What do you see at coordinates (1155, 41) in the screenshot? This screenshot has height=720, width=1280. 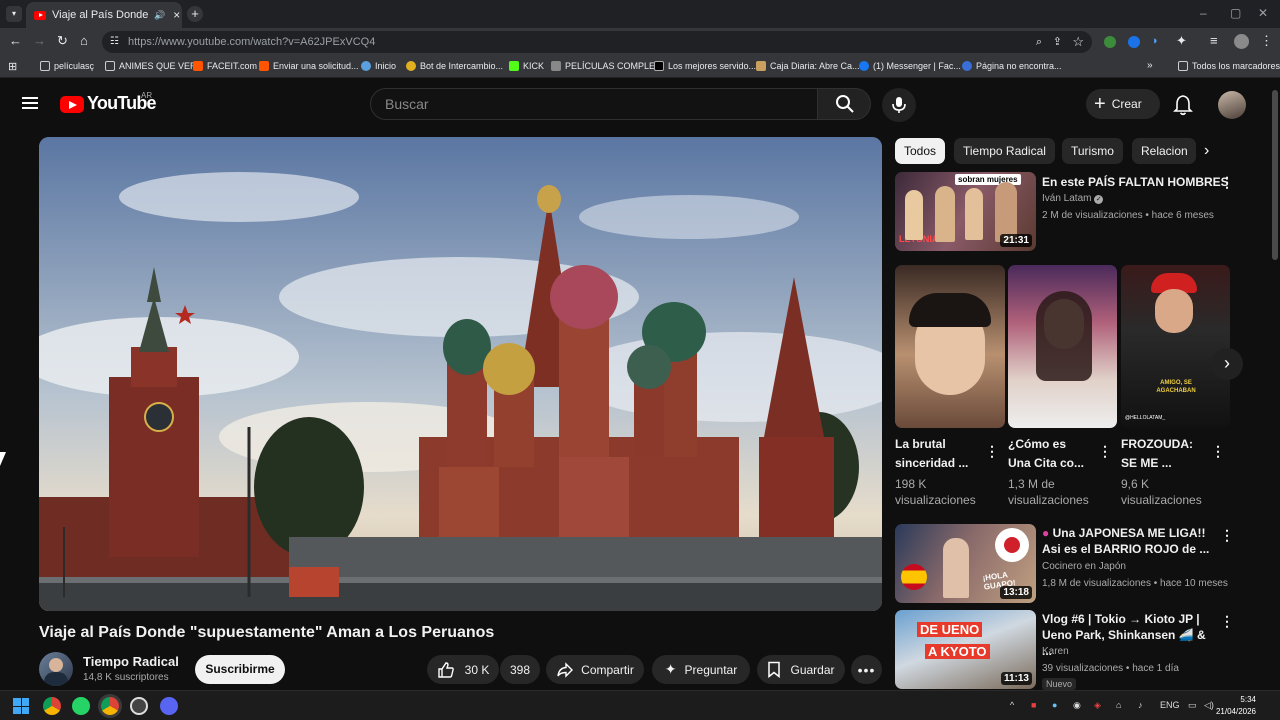 I see `extension-icon-3: ◗` at bounding box center [1155, 41].